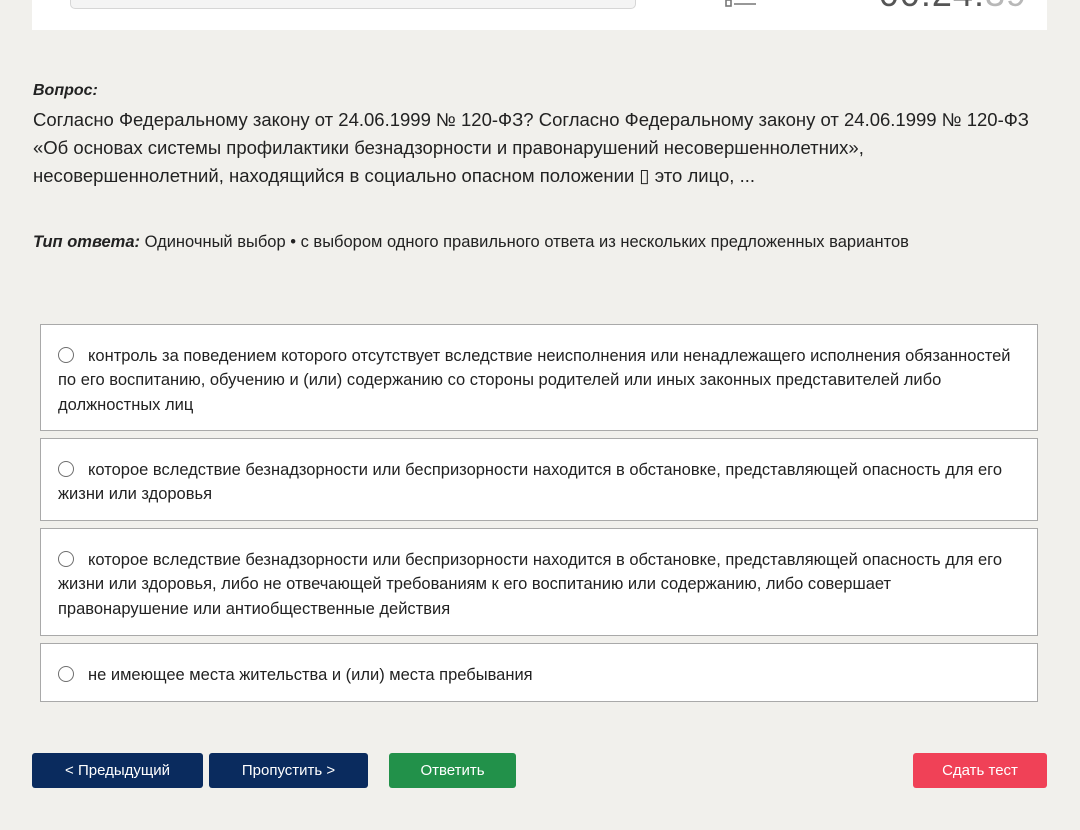 This screenshot has width=1080, height=830. I want to click on submit-test-button: Сдать тест, so click(980, 770).